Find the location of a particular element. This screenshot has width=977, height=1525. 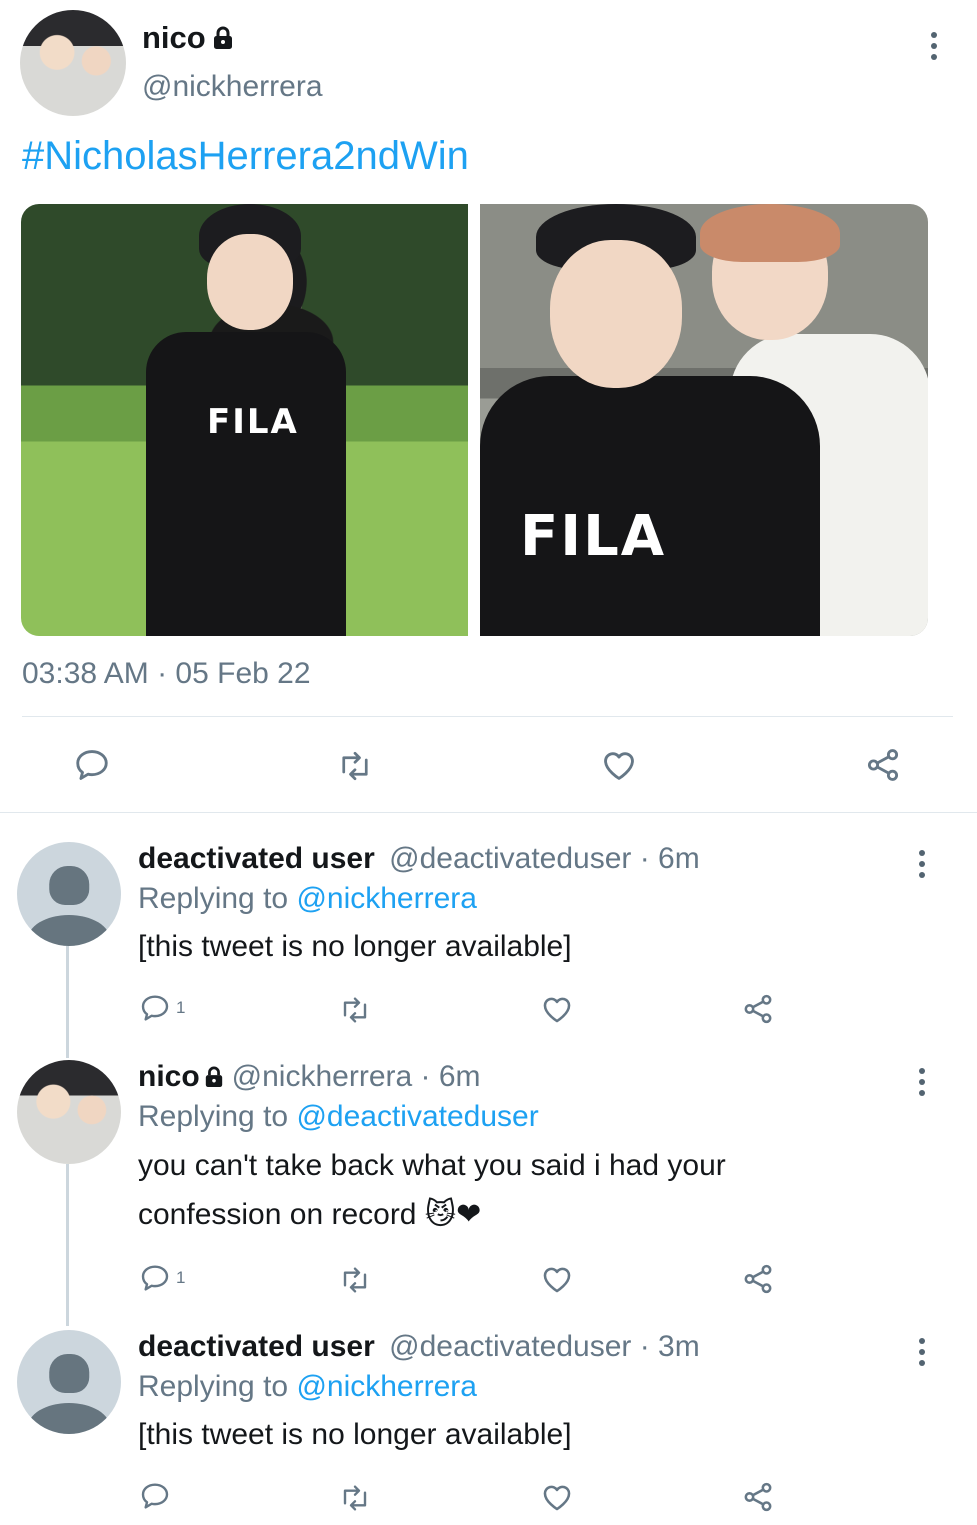

reply1-display-name: deactivated user is located at coordinates (256, 858).